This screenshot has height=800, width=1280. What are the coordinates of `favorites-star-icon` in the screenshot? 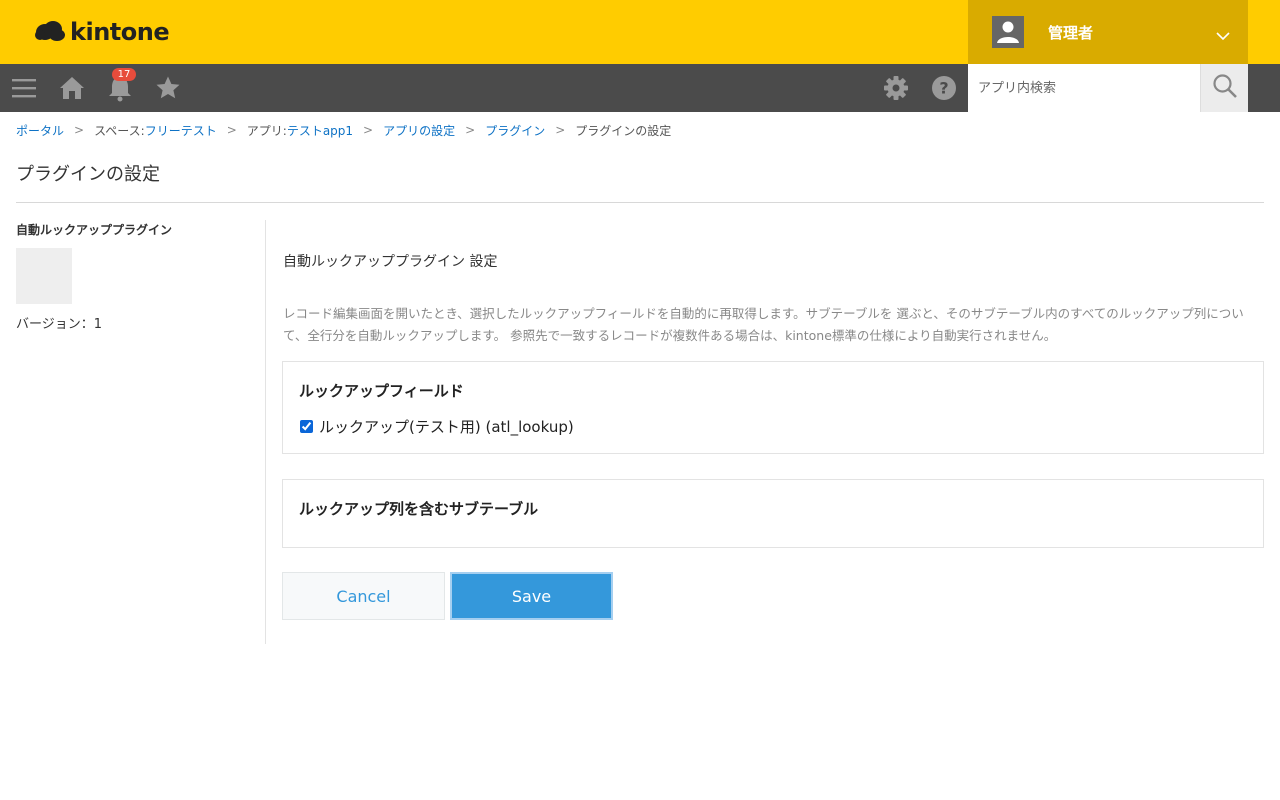 It's located at (168, 88).